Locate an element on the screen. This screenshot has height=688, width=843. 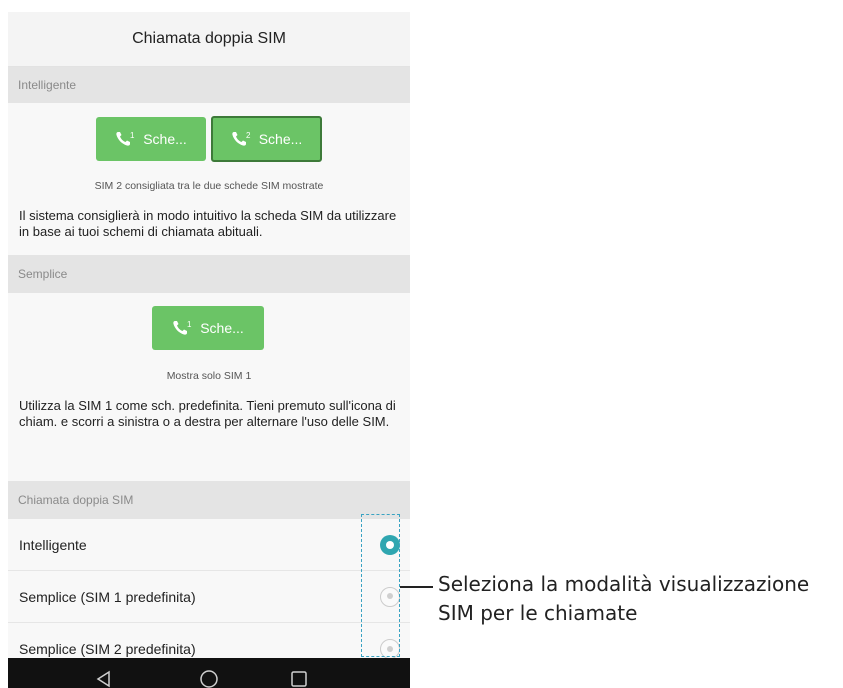
section-header-intelligent-label: Intelligente is located at coordinates (47, 85).